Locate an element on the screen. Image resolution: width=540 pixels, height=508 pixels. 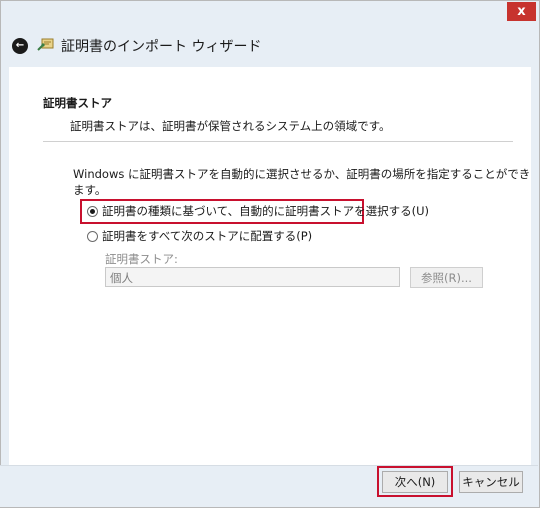
radio-manual-label: 証明書をすべて次のストアに配置する(P) is located at coordinates (207, 236).